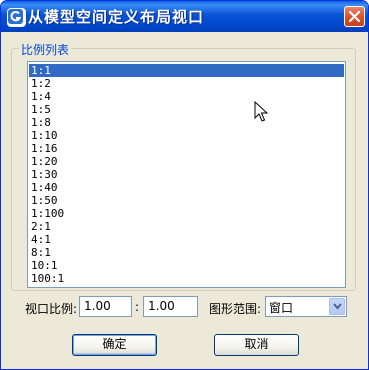 This screenshot has width=369, height=370. I want to click on scale-group-label: 比例列表, so click(45, 49).